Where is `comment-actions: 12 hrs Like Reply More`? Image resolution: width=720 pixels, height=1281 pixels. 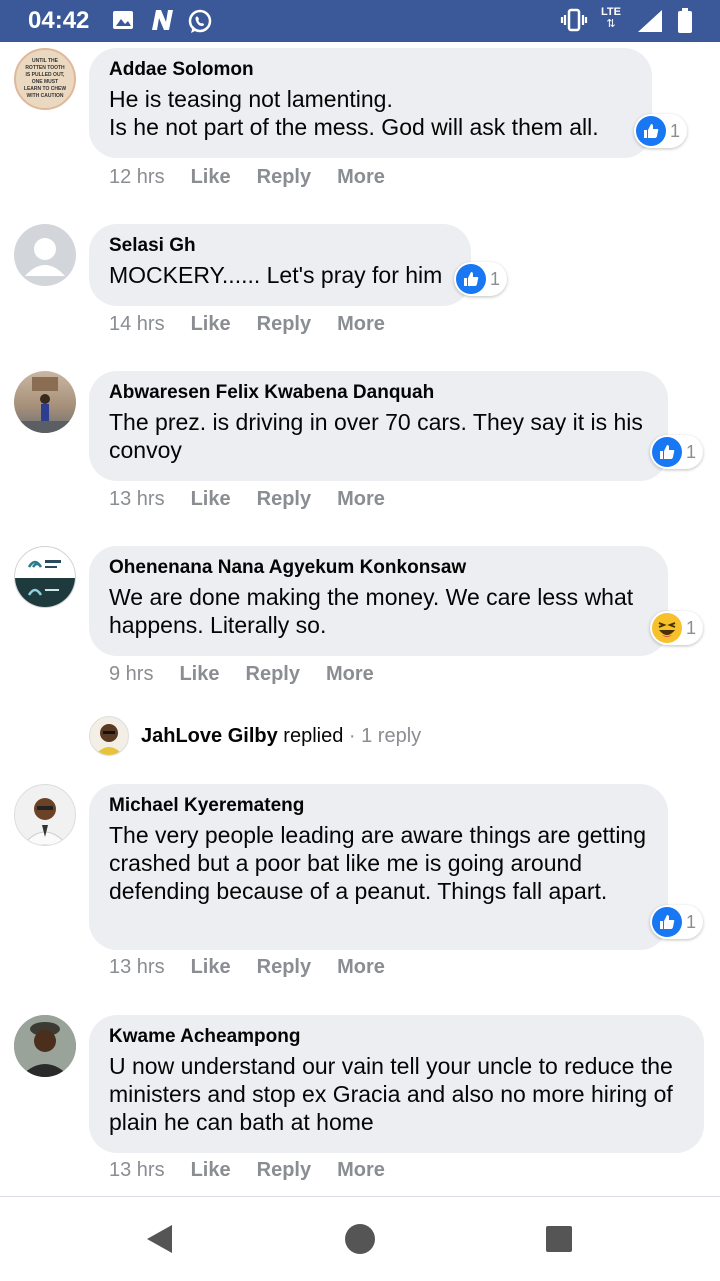
comment-actions: 12 hrs Like Reply More is located at coordinates (247, 177).